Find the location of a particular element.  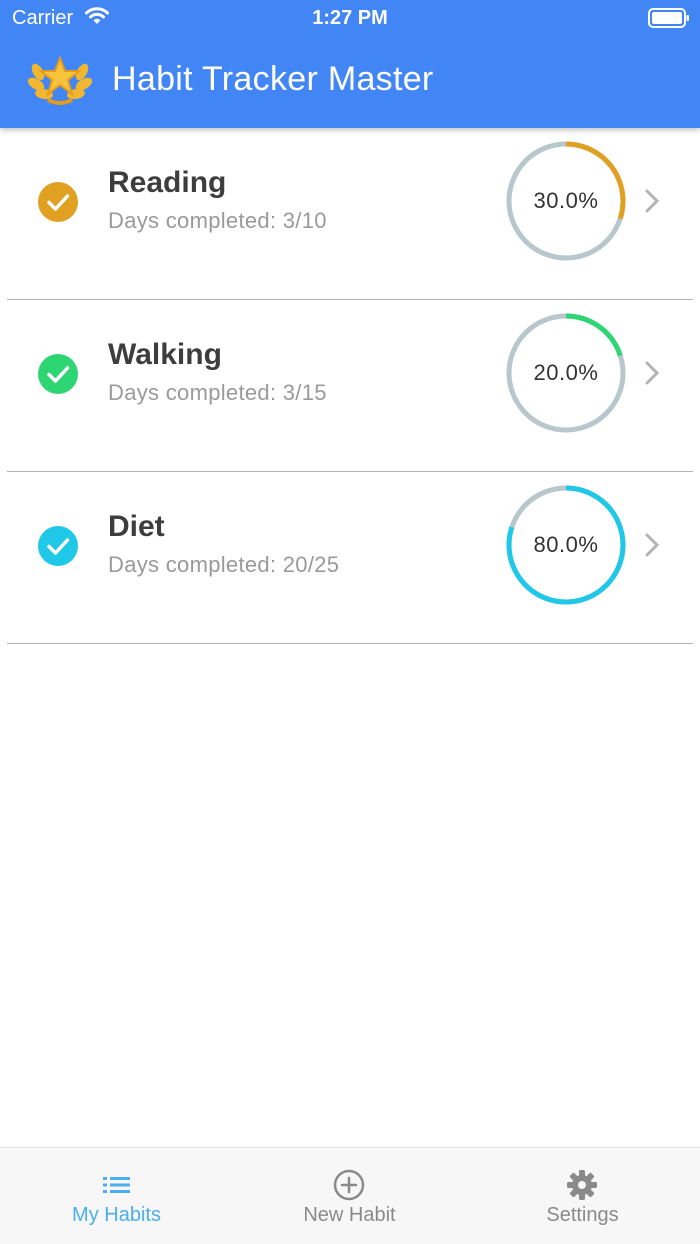

progress-label: 20.0% is located at coordinates (566, 372).